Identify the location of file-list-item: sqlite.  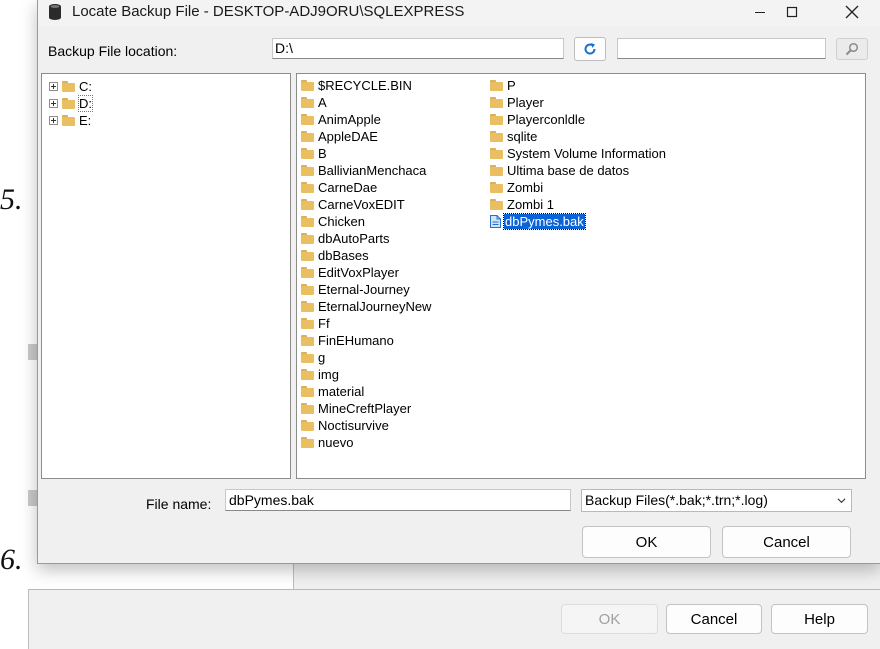
(514, 136).